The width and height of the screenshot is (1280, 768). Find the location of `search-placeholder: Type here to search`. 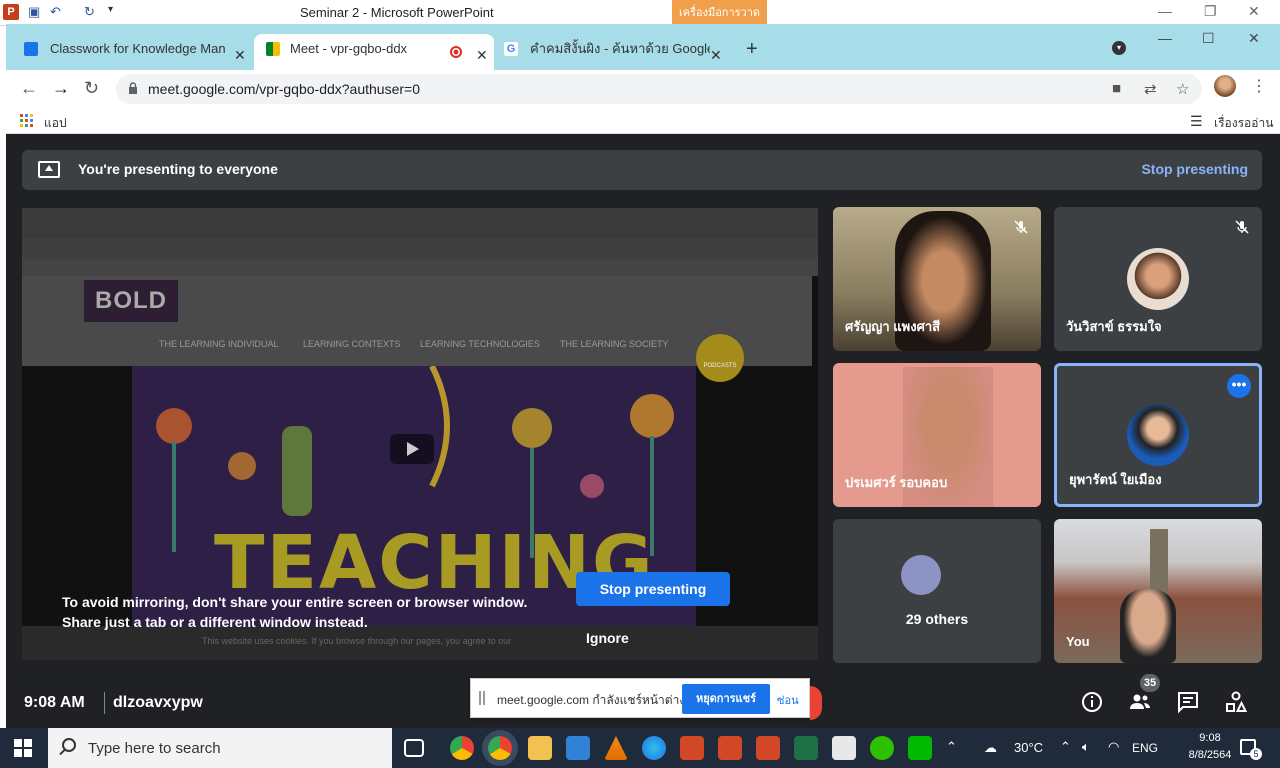

search-placeholder: Type here to search is located at coordinates (154, 748).